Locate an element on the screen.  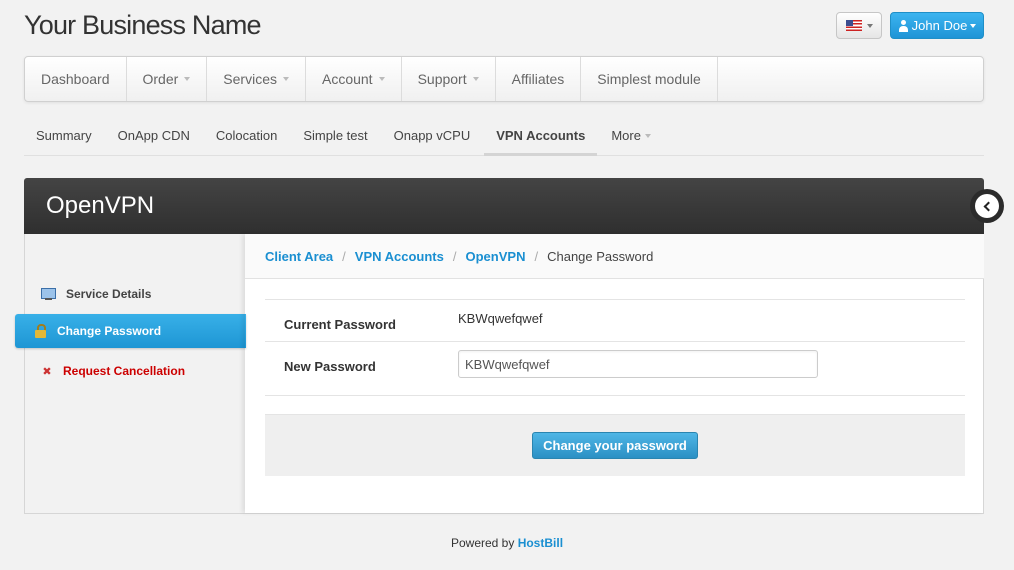
sidebar-item-label: Service Details is located at coordinates (109, 294).